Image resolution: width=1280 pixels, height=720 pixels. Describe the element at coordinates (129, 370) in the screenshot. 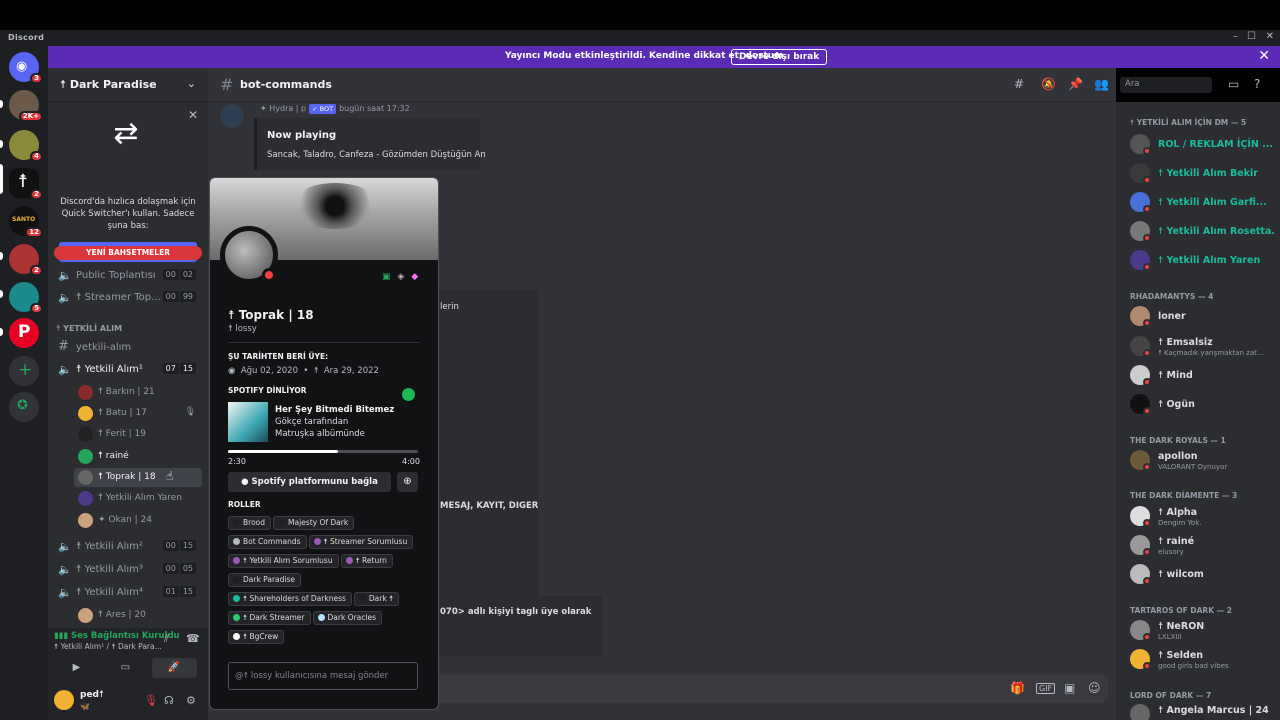

I see `voice-channel-alim-1: 🔈 ☨ Yetkili Alım¹ 07 15` at that location.